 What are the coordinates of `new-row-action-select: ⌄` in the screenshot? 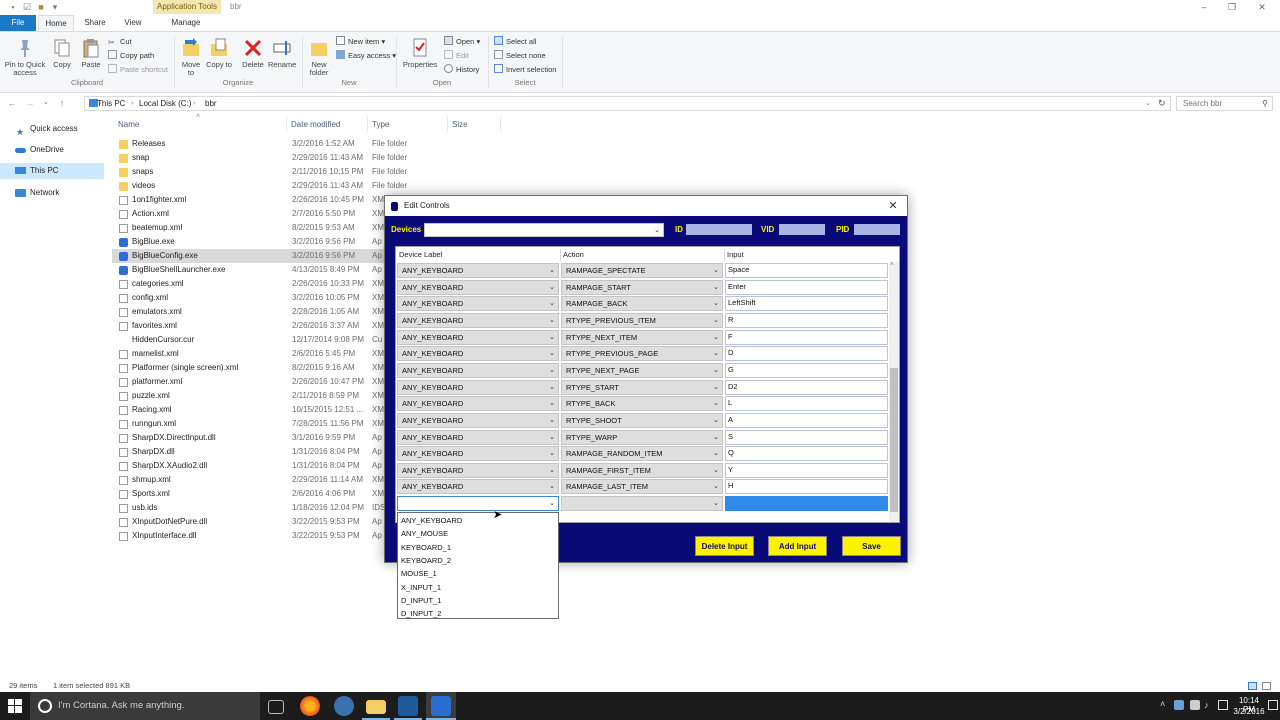 It's located at (642, 503).